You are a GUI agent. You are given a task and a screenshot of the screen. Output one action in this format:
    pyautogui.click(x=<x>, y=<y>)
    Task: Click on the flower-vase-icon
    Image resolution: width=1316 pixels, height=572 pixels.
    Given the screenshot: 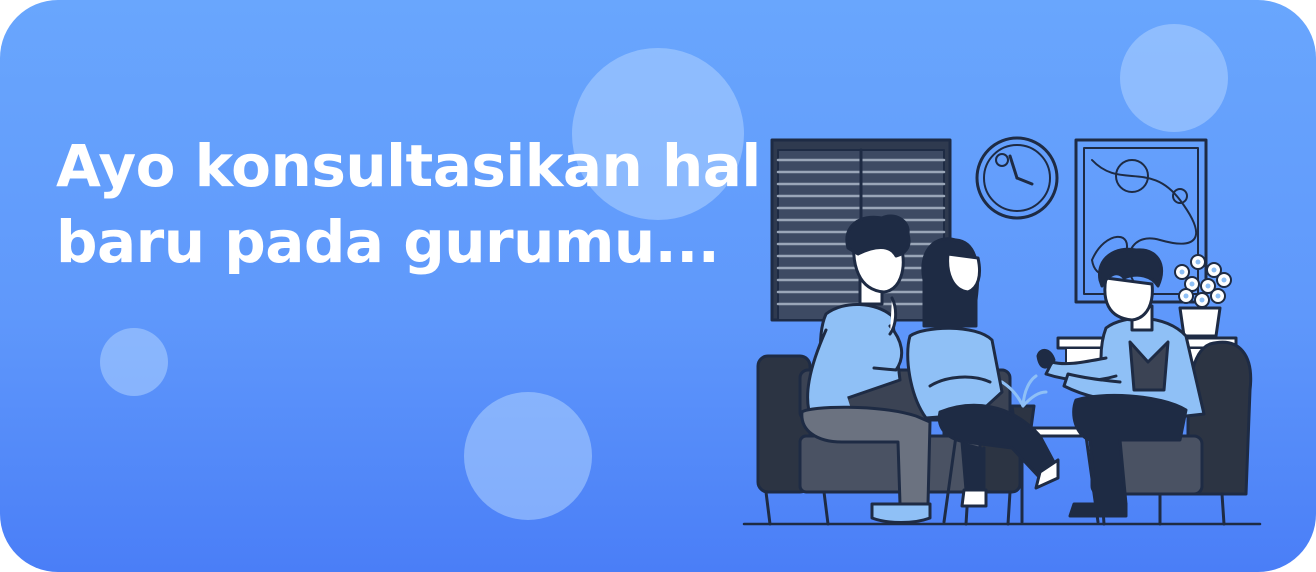 What is the action you would take?
    pyautogui.click(x=1203, y=296)
    